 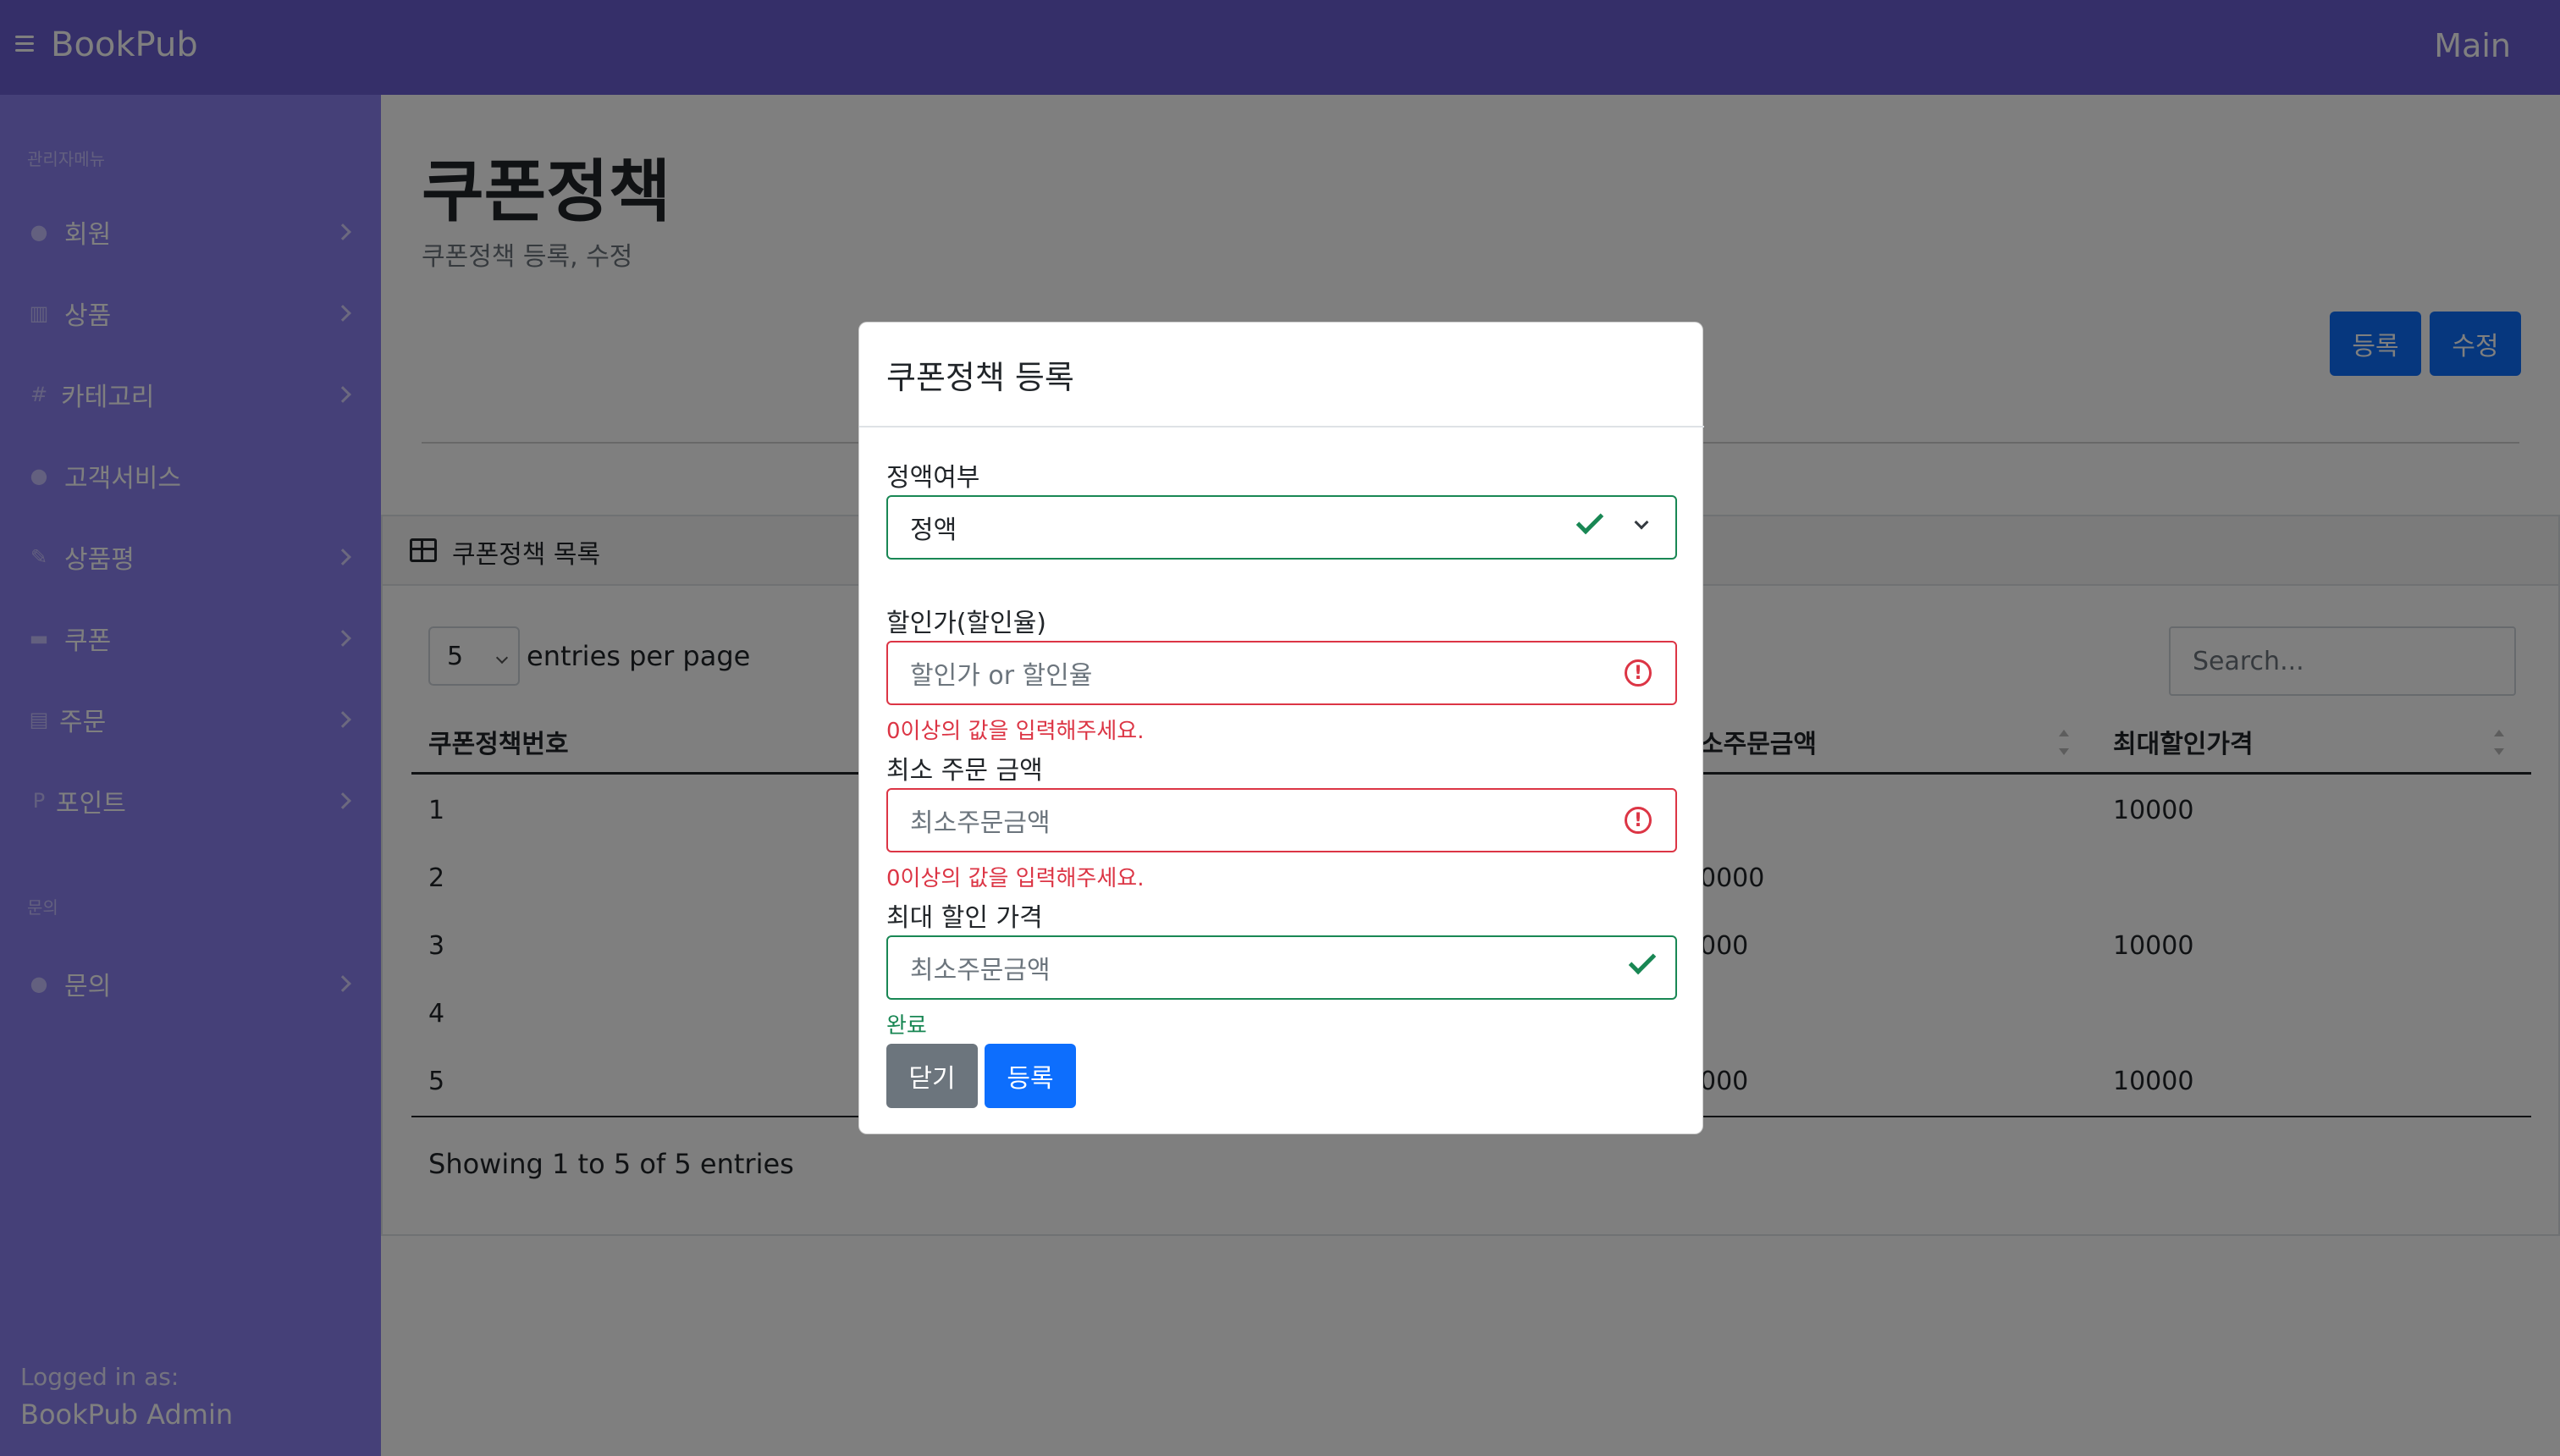 I want to click on min-order-label: 최소 주문 금액, so click(x=964, y=771).